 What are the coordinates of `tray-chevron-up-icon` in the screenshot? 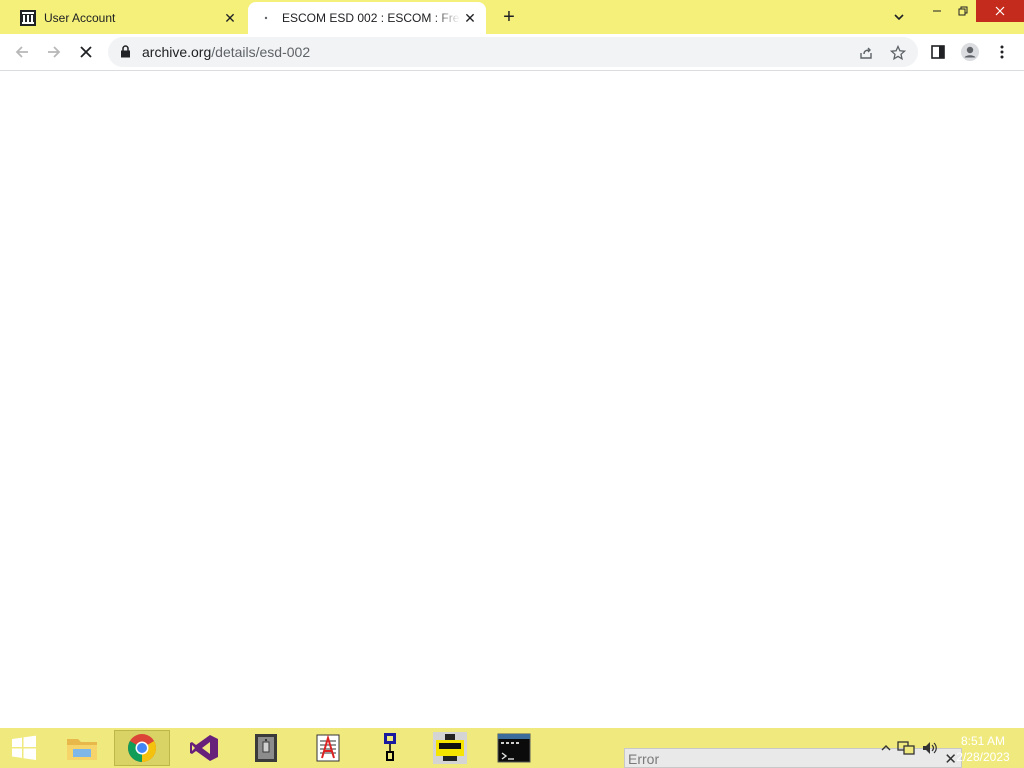 It's located at (886, 748).